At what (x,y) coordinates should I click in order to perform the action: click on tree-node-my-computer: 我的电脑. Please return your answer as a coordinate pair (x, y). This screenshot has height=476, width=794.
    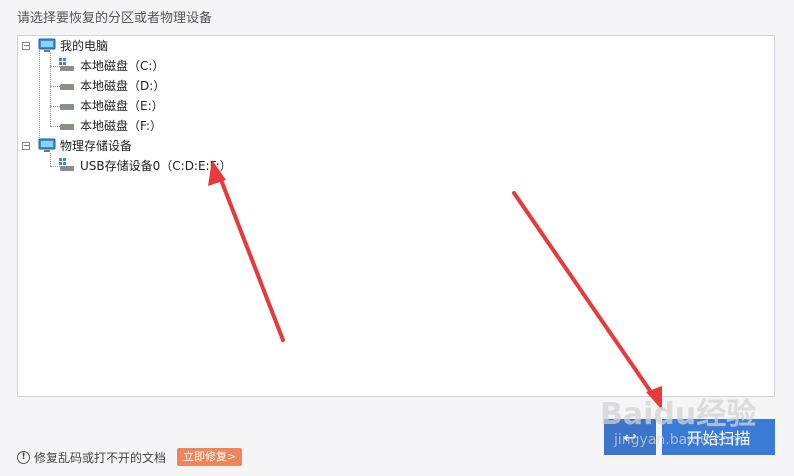
    Looking at the image, I should click on (84, 46).